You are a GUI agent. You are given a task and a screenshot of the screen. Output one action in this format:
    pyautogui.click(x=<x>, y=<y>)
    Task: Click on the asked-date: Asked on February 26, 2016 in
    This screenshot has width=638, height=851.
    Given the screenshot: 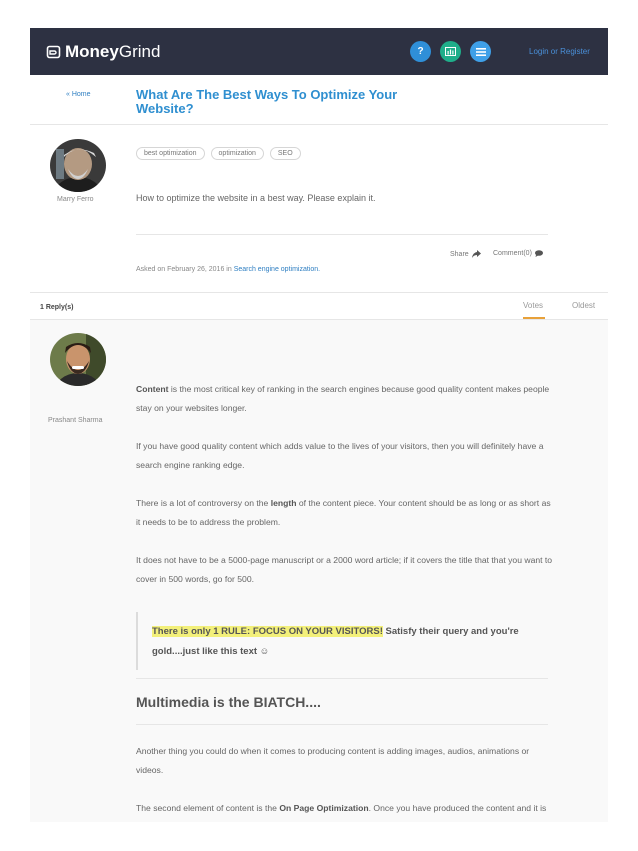 What is the action you would take?
    pyautogui.click(x=184, y=269)
    